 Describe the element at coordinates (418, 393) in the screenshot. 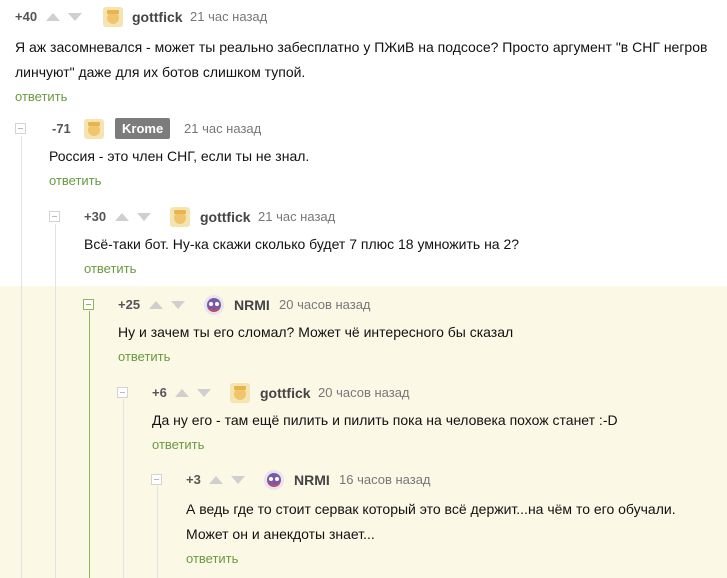

I see `comment-header: +6 gottfick 20 часов назад` at that location.